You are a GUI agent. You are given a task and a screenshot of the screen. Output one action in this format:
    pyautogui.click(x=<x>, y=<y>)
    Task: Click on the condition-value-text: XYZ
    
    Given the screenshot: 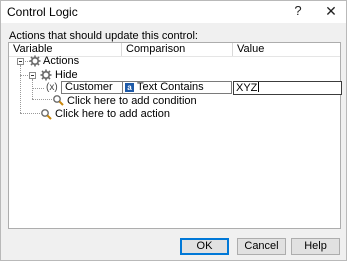 What is the action you would take?
    pyautogui.click(x=247, y=88)
    